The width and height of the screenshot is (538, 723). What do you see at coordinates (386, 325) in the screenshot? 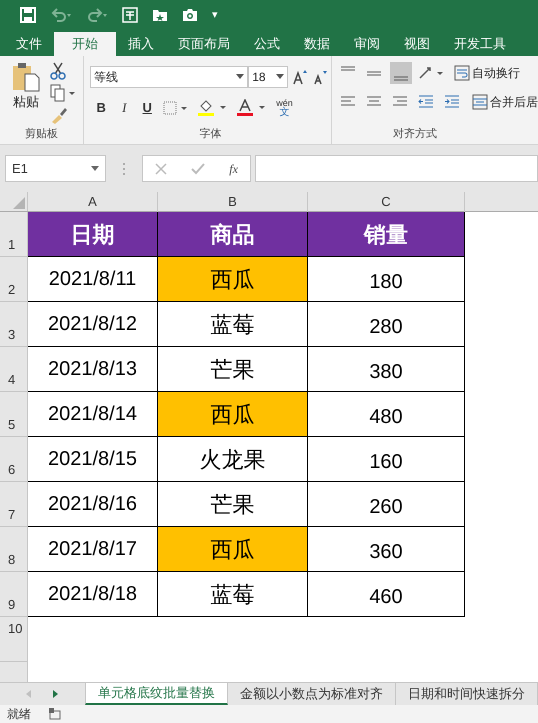
I see `table-cell: 280` at bounding box center [386, 325].